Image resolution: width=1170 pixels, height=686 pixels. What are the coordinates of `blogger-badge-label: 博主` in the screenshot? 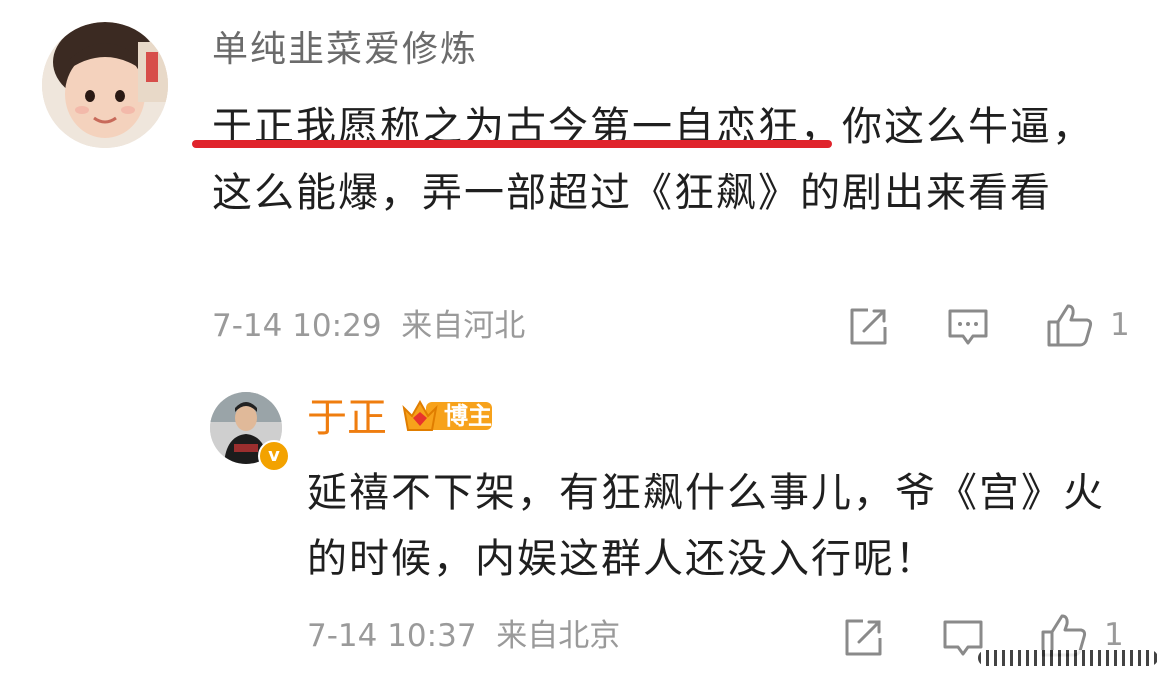 It's located at (468, 416).